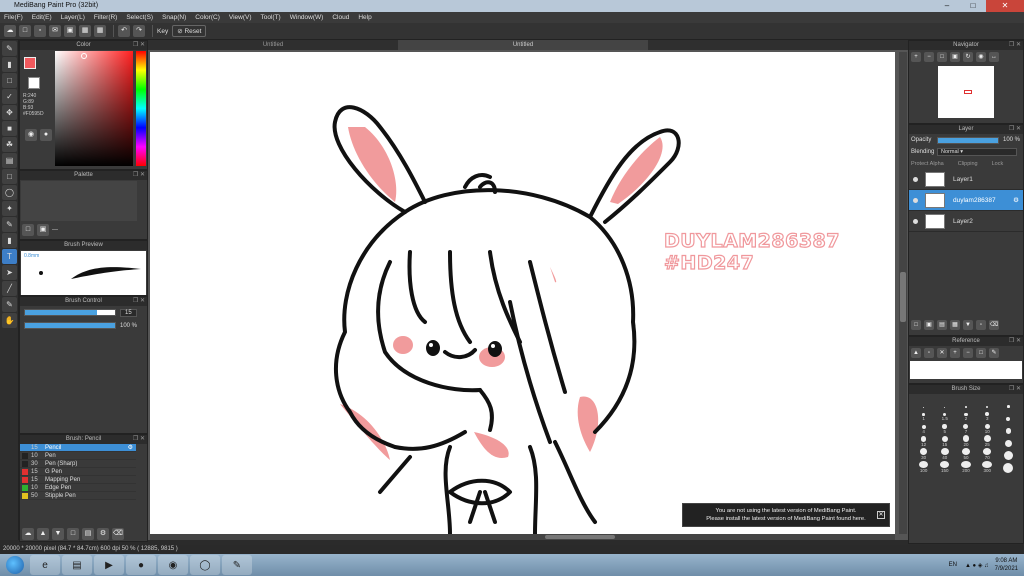  Describe the element at coordinates (139, 31) in the screenshot. I see `redo-icon: ↷` at that location.